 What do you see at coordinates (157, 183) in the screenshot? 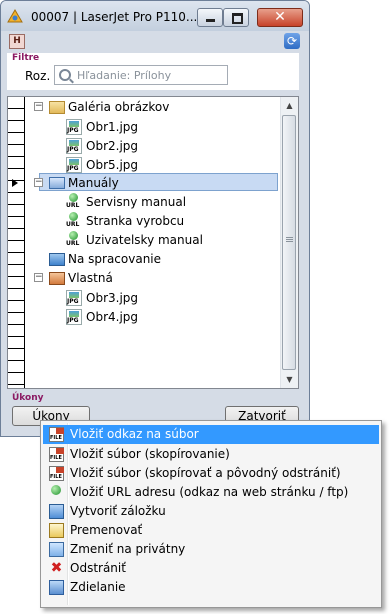
I see `tree-node-manualy: − Manuály` at bounding box center [157, 183].